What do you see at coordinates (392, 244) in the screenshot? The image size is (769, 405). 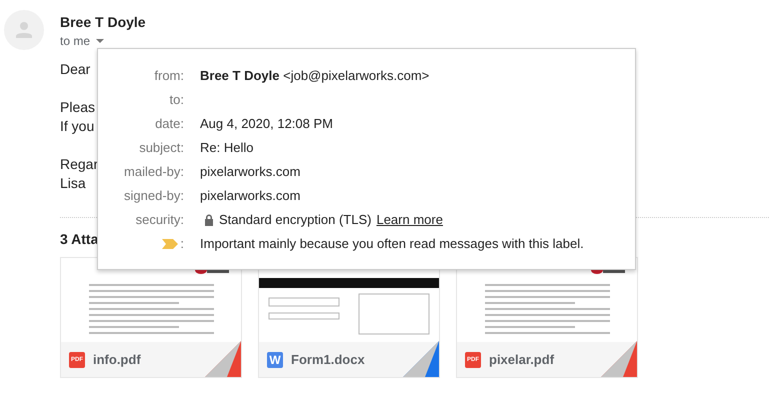 I see `detail-value: Important mainly because you often read messages with this label.` at bounding box center [392, 244].